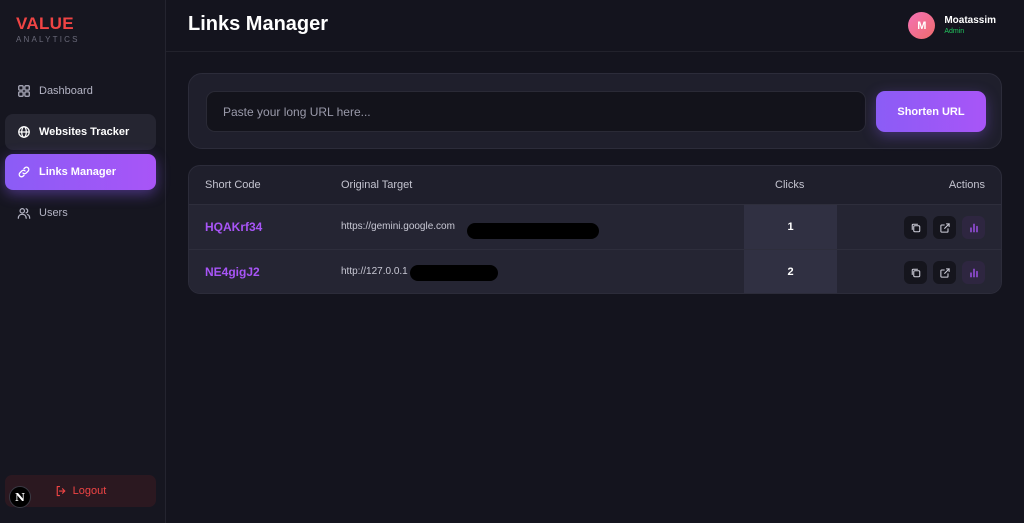 The image size is (1024, 523). Describe the element at coordinates (45, 23) in the screenshot. I see `brand-title: VALUE` at that location.